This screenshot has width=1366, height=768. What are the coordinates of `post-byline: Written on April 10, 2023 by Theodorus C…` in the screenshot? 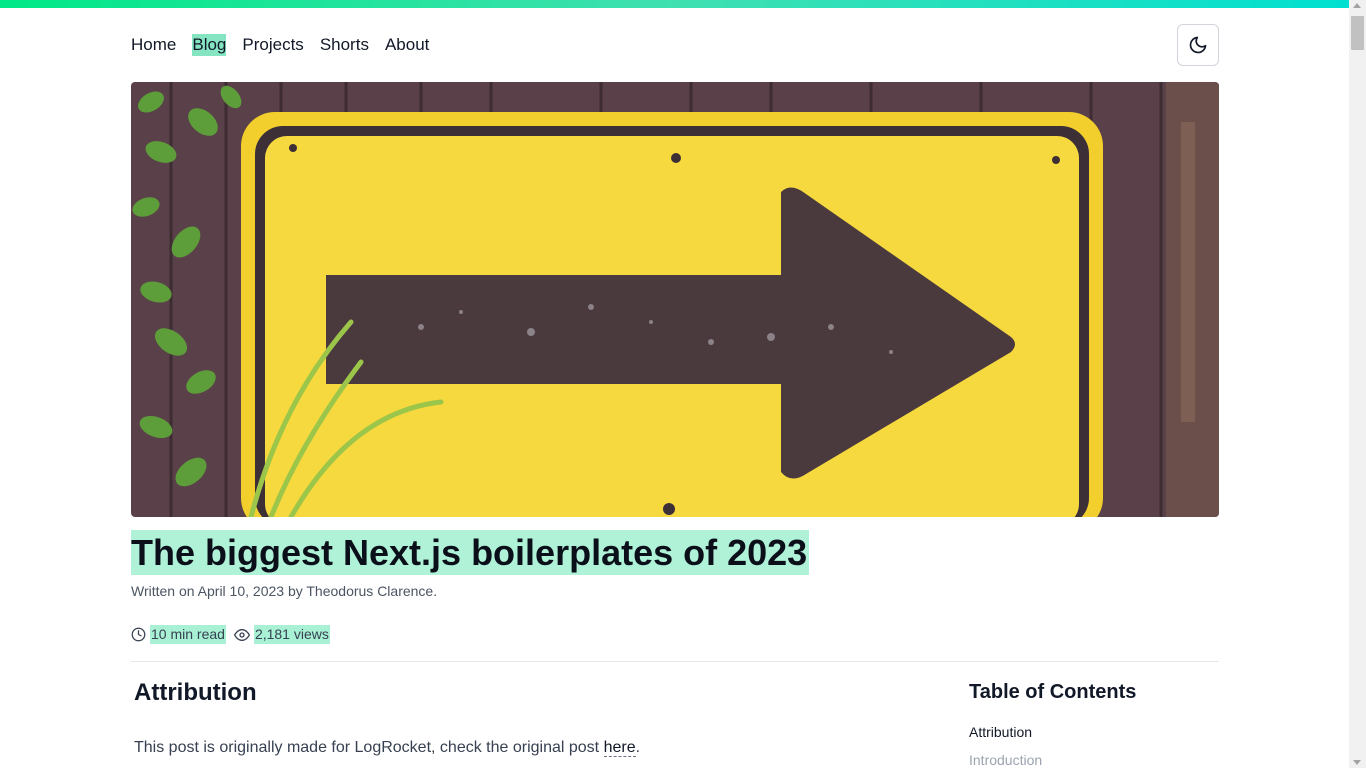 It's located at (284, 591).